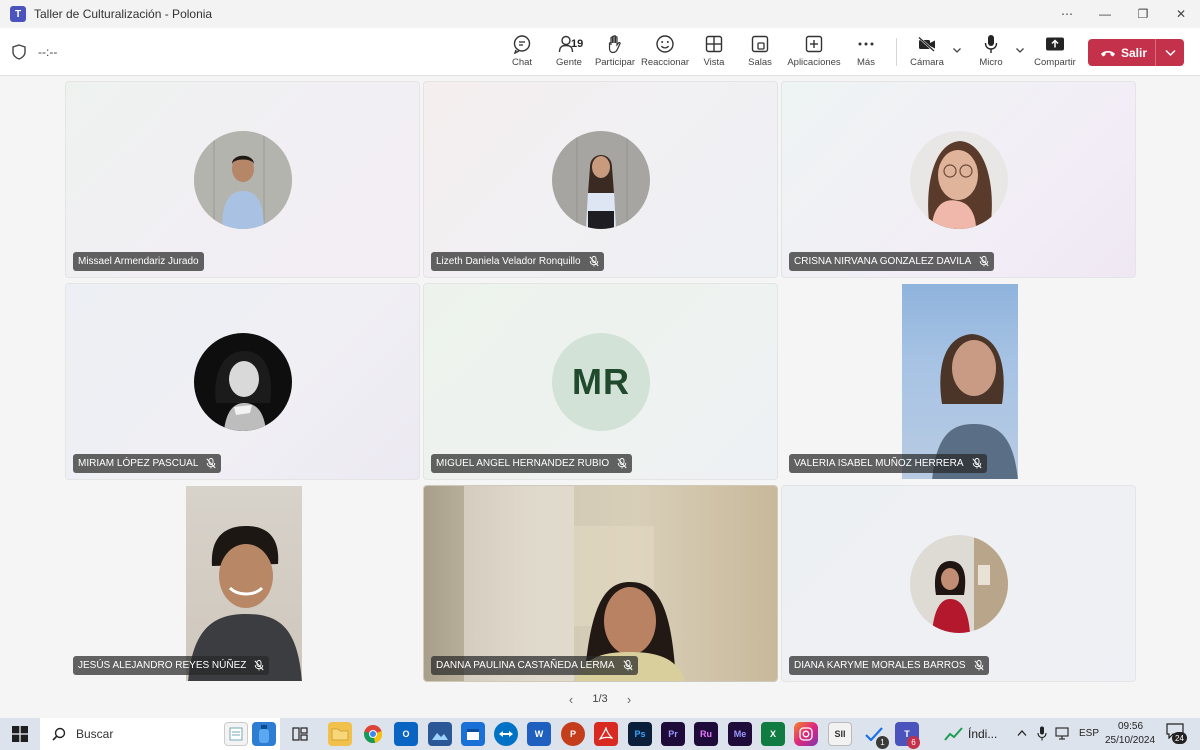  I want to click on leave-button: Salir, so click(1136, 52).